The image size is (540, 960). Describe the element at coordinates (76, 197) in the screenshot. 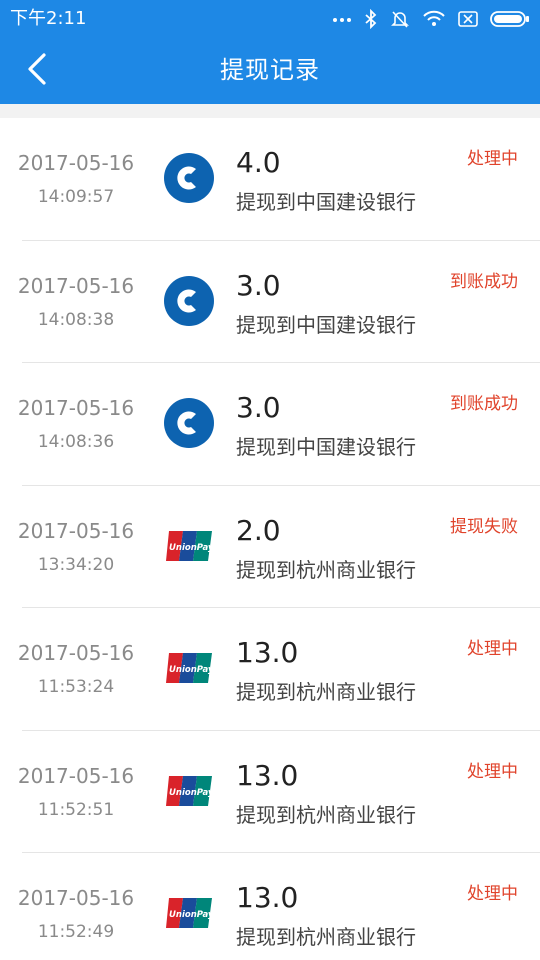

I see `record-time: 14:09:57` at that location.